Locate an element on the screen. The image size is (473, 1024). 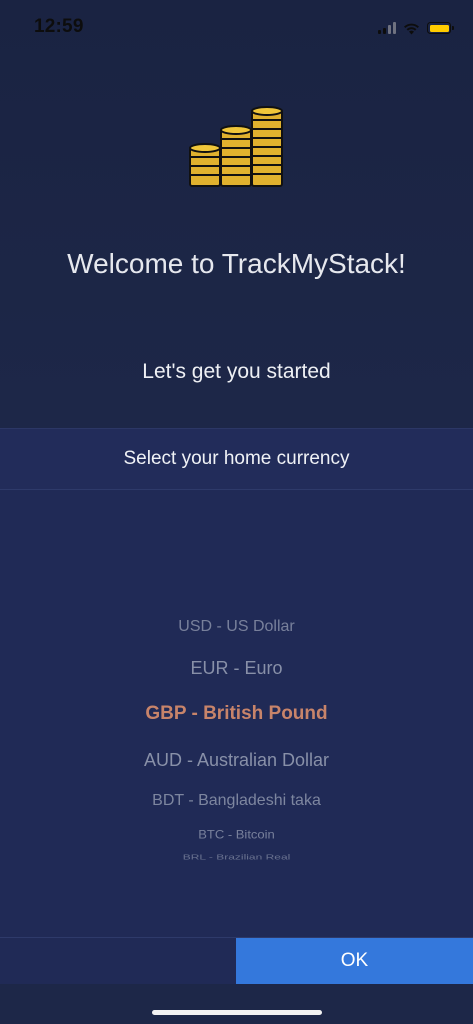
status-time: 12:59 is located at coordinates (59, 26).